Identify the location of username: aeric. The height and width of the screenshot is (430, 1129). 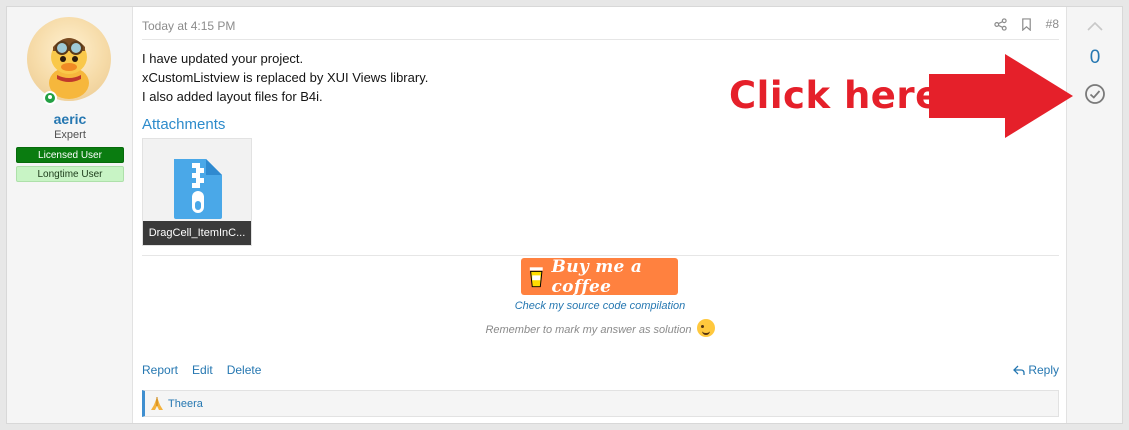
(70, 119).